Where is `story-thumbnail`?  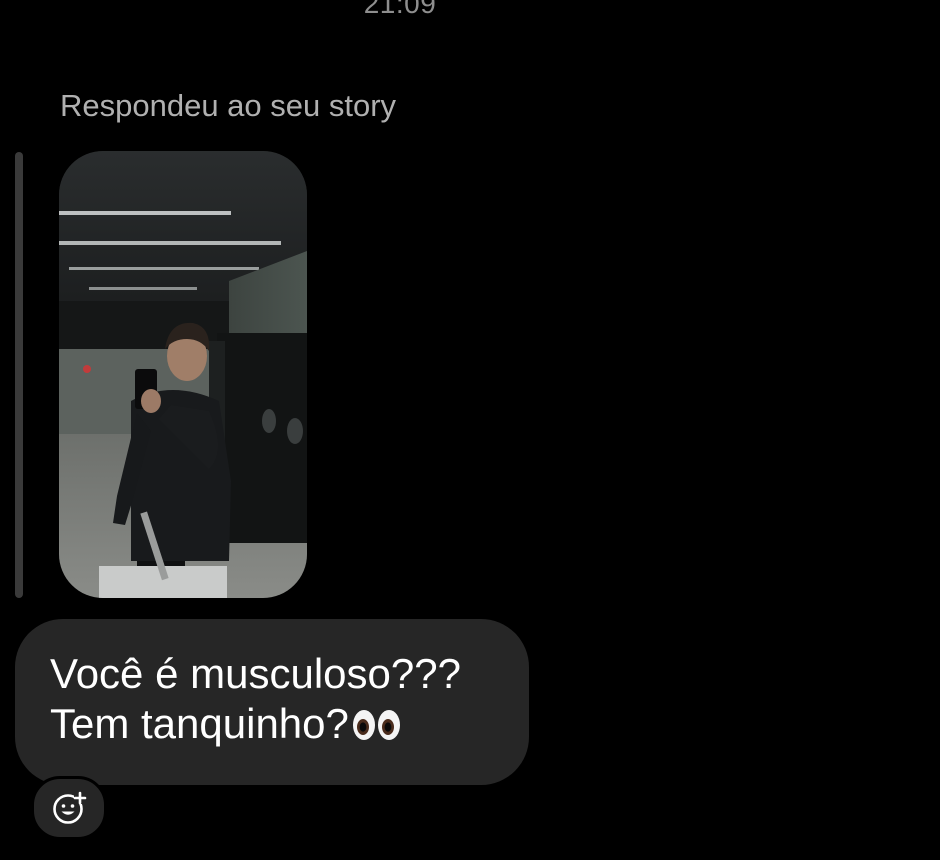 story-thumbnail is located at coordinates (183, 374).